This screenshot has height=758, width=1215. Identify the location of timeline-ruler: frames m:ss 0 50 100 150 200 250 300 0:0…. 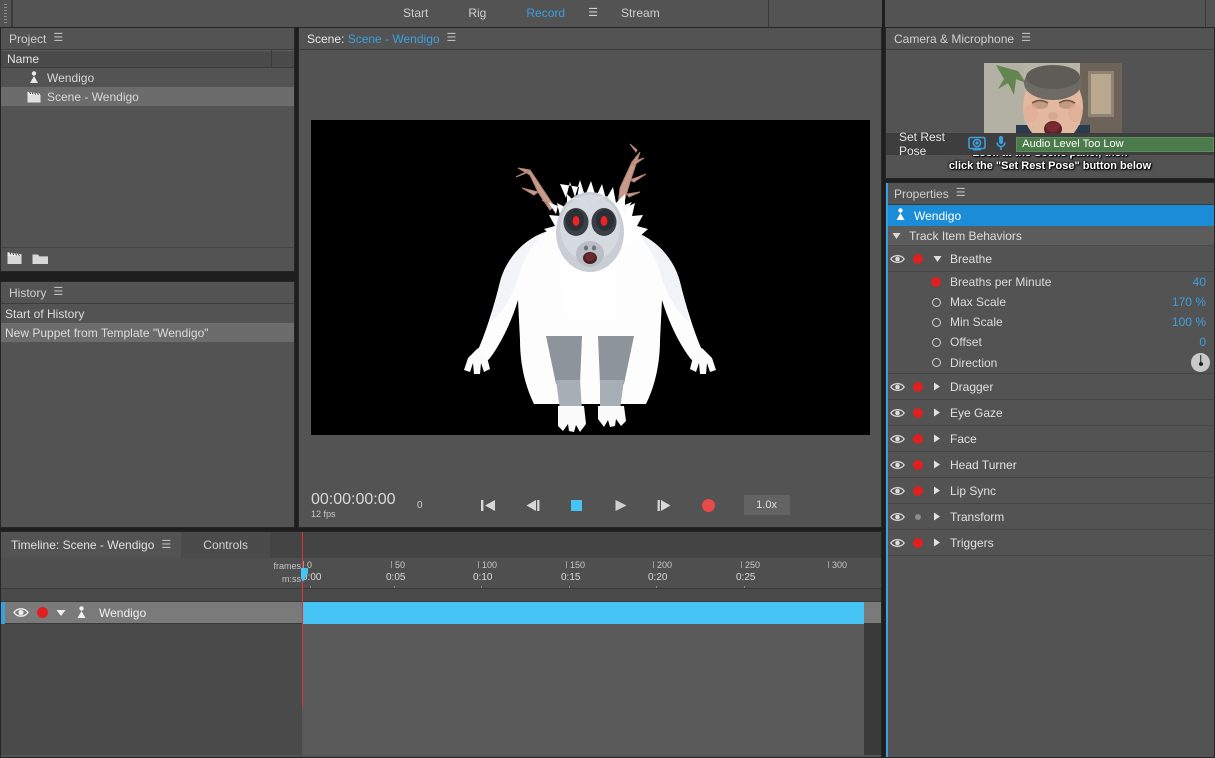
(441, 573).